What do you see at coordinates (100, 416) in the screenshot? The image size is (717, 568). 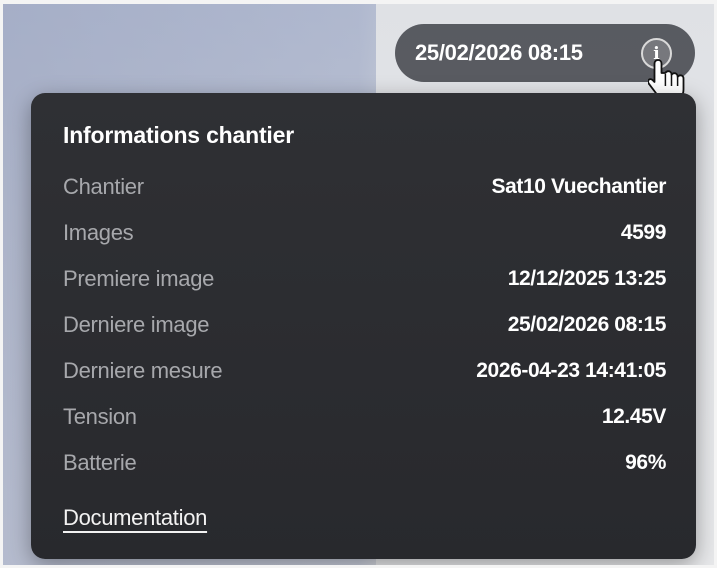 I see `row-label: Tension` at bounding box center [100, 416].